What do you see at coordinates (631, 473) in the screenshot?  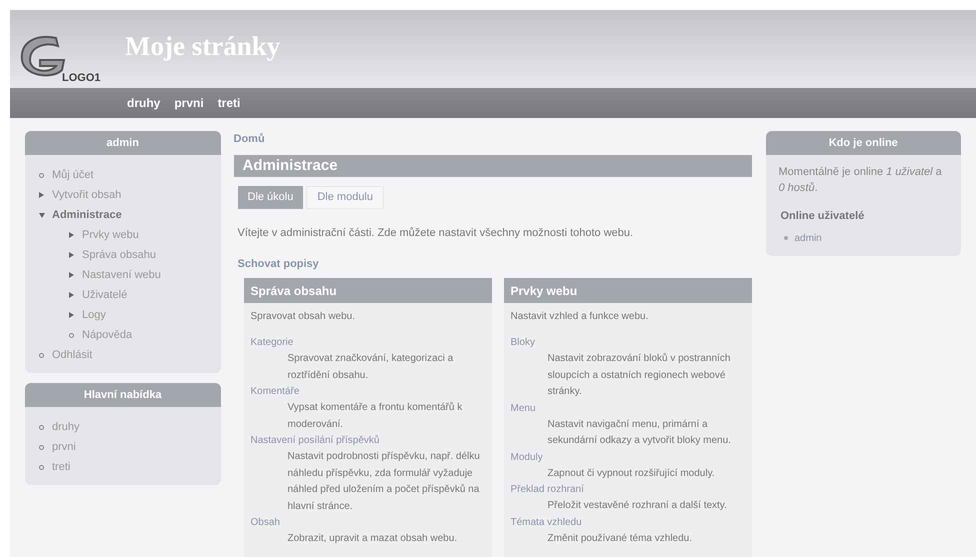 I see `entry-description: Zapnout či vypnout rozšiřující moduly.` at bounding box center [631, 473].